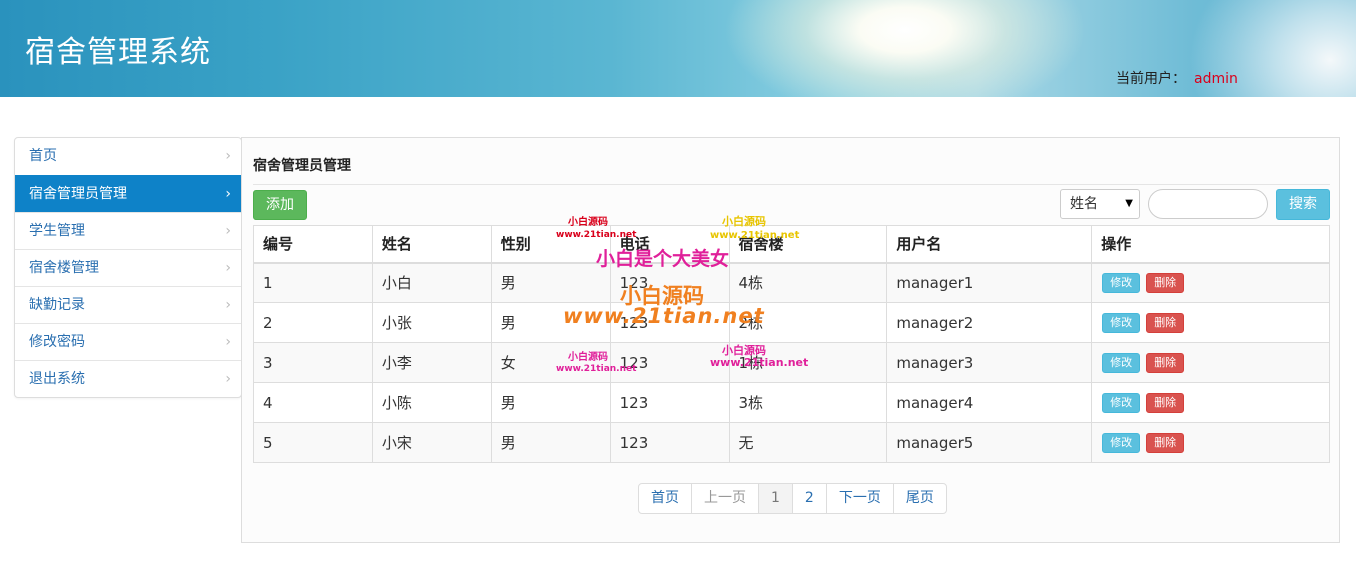  Describe the element at coordinates (431, 442) in the screenshot. I see `cell-name: 小宋` at that location.